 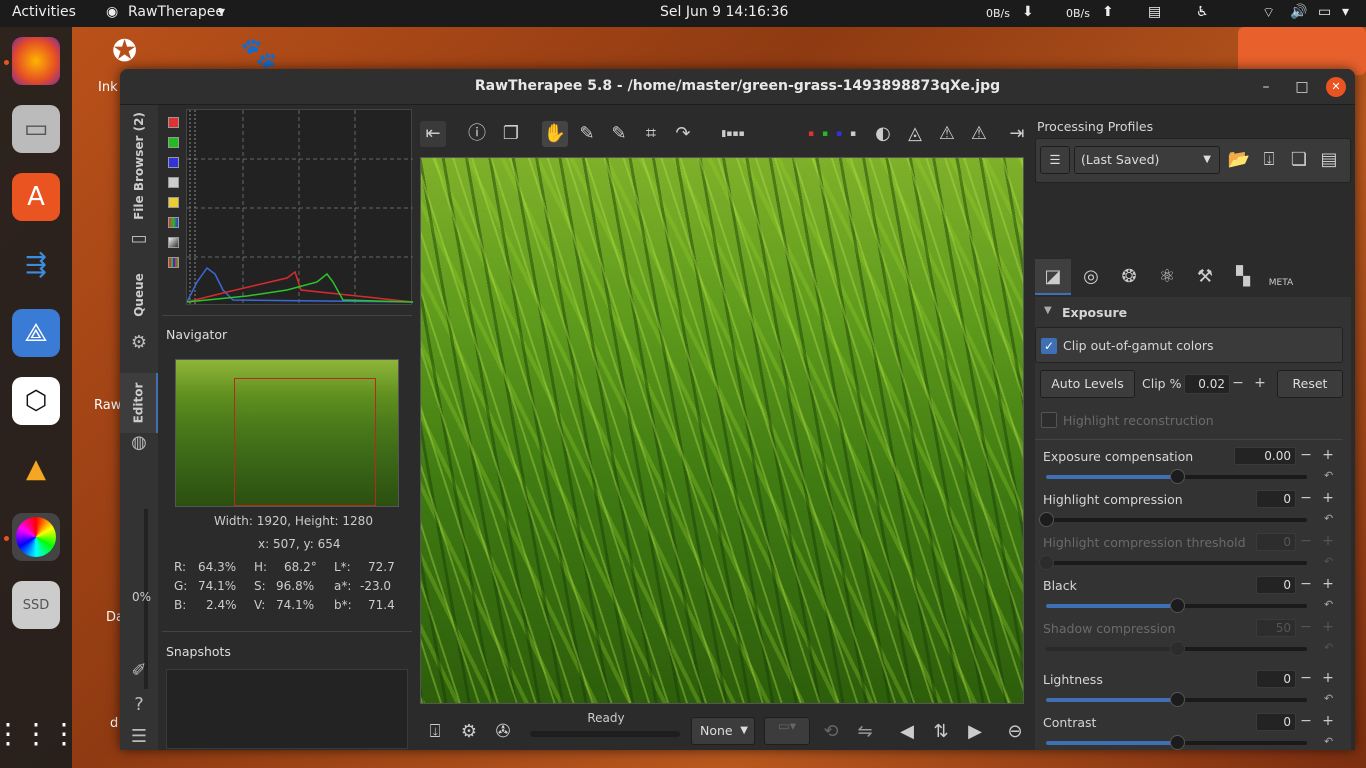 I want to click on navigator-viewport-rect, so click(x=305, y=442).